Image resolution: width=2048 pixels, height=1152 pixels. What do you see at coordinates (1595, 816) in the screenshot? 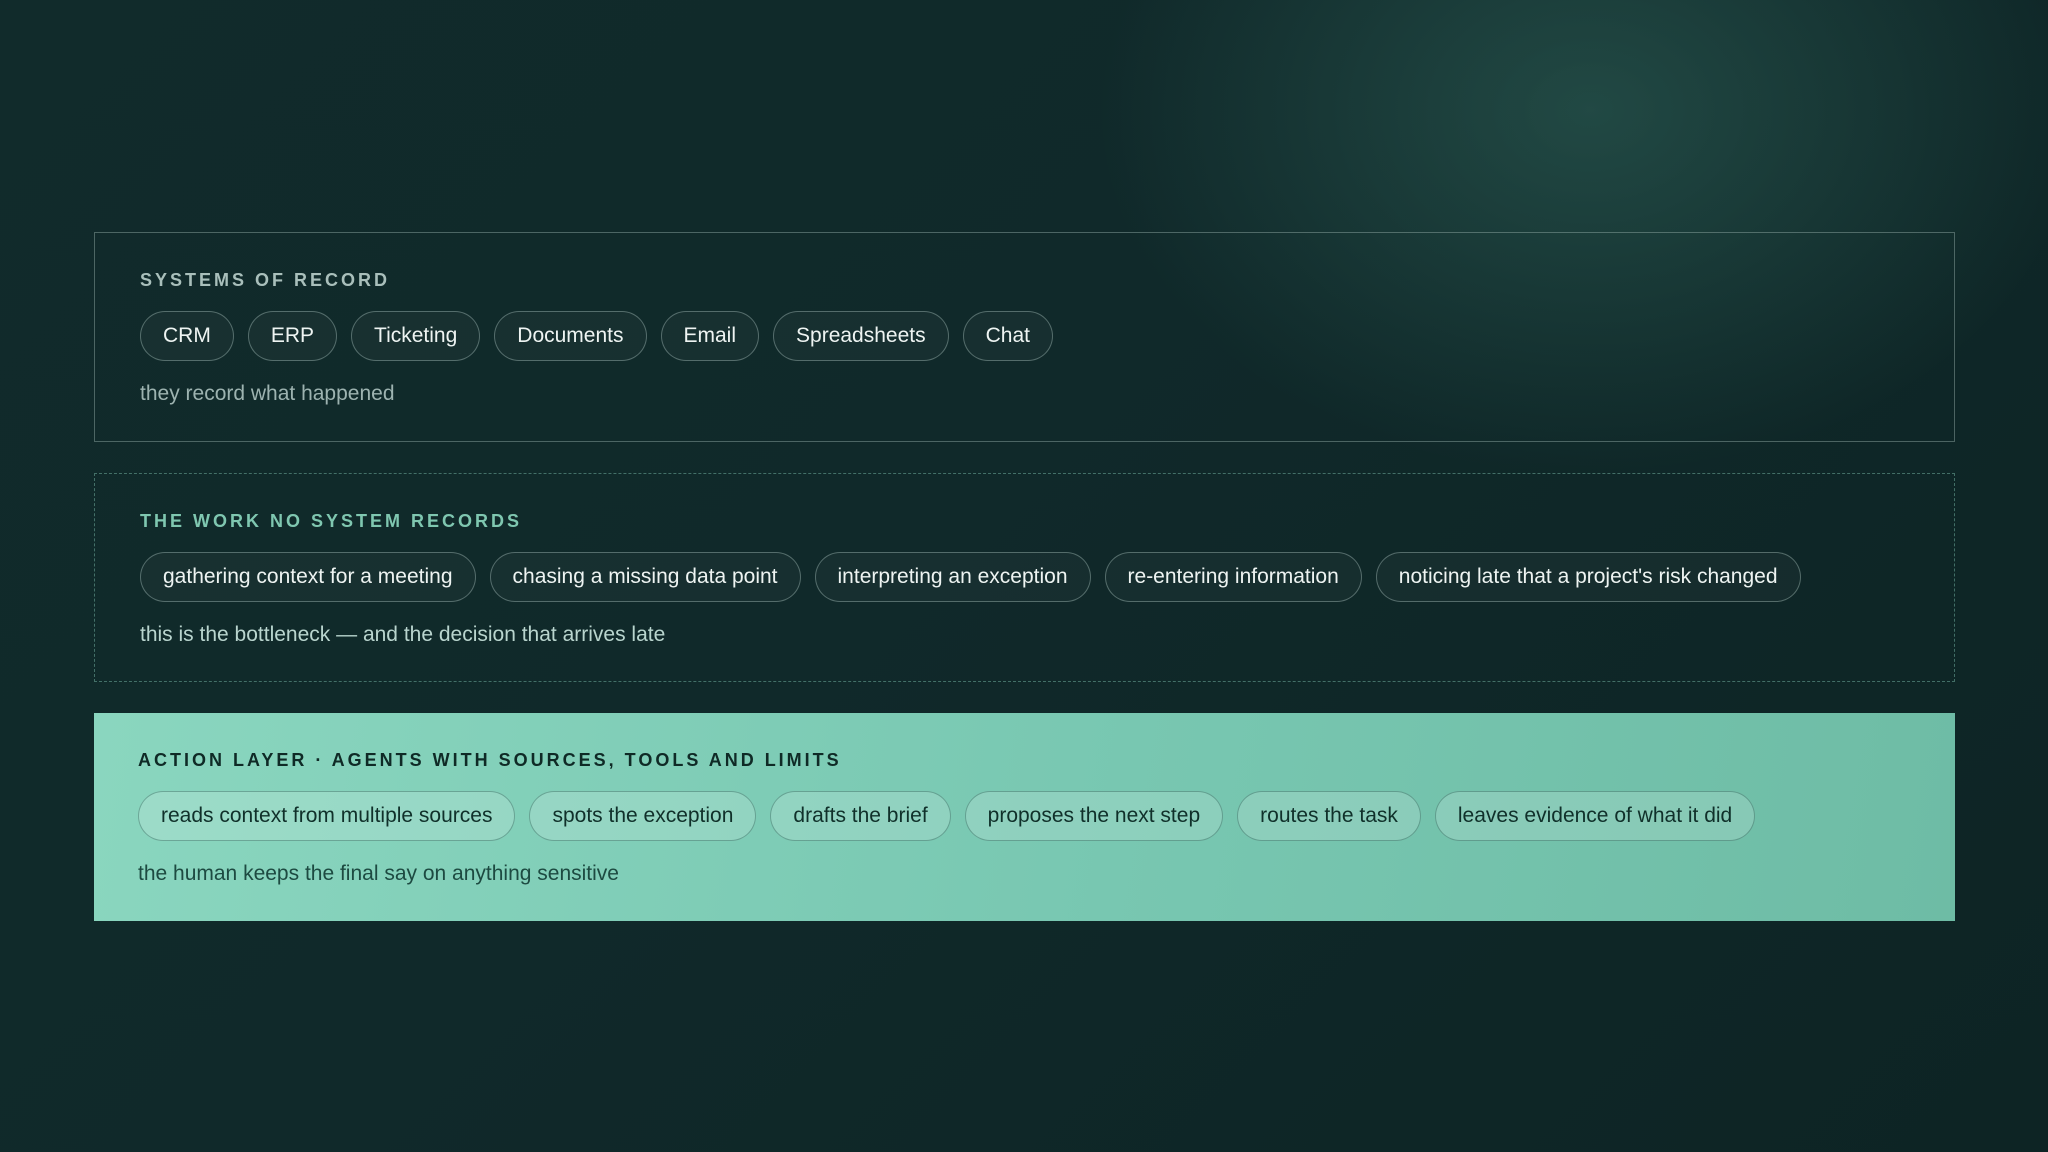
I see `chip-leaves-evidence: leaves evidence of what it did` at bounding box center [1595, 816].